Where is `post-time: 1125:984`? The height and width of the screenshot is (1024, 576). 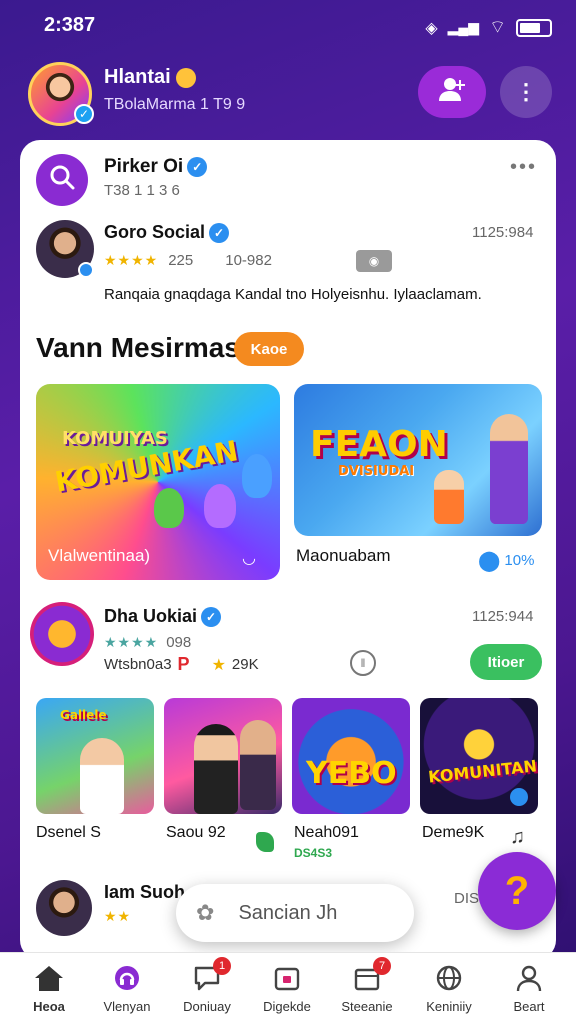 post-time: 1125:984 is located at coordinates (503, 232).